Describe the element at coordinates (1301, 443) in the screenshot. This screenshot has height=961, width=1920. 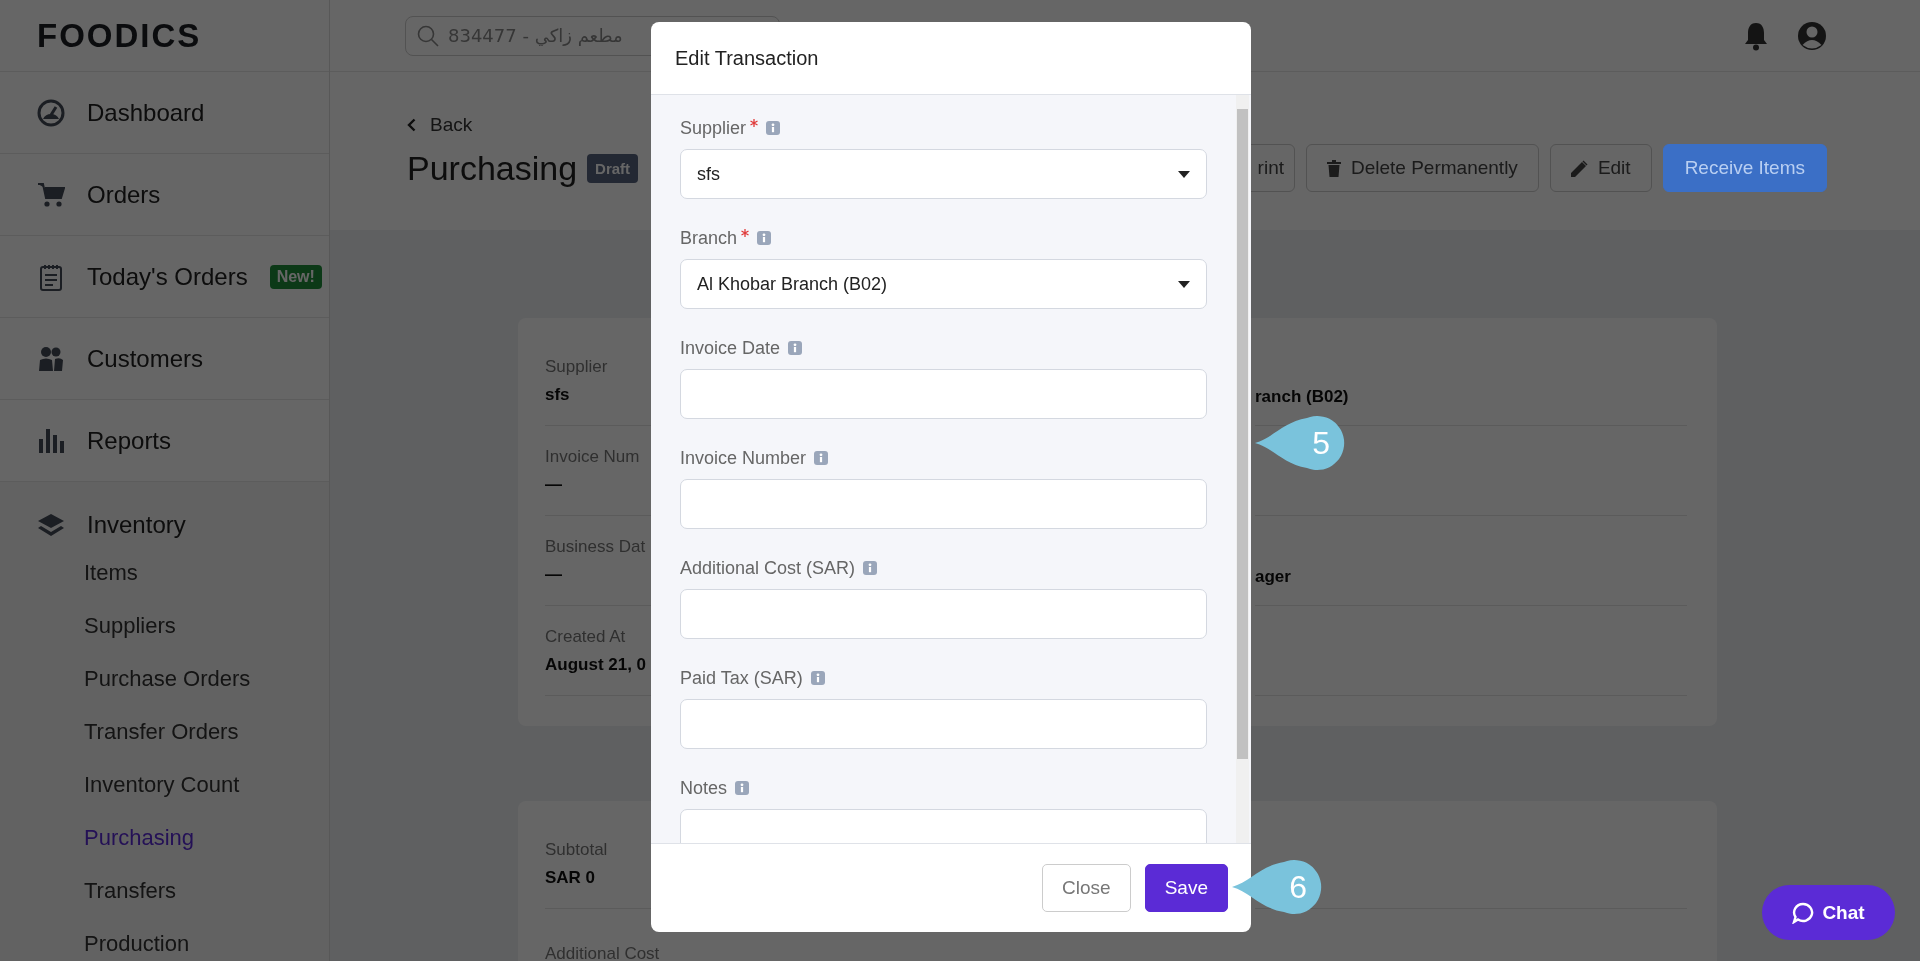
I see `step-callout: 5` at that location.